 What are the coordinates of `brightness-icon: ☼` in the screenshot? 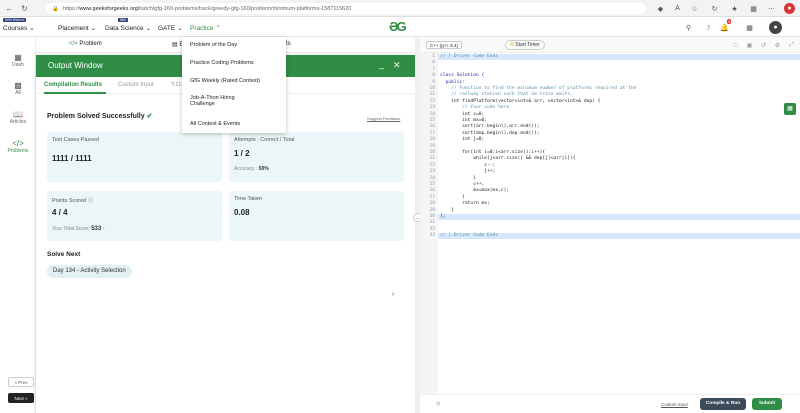 It's located at (438, 403).